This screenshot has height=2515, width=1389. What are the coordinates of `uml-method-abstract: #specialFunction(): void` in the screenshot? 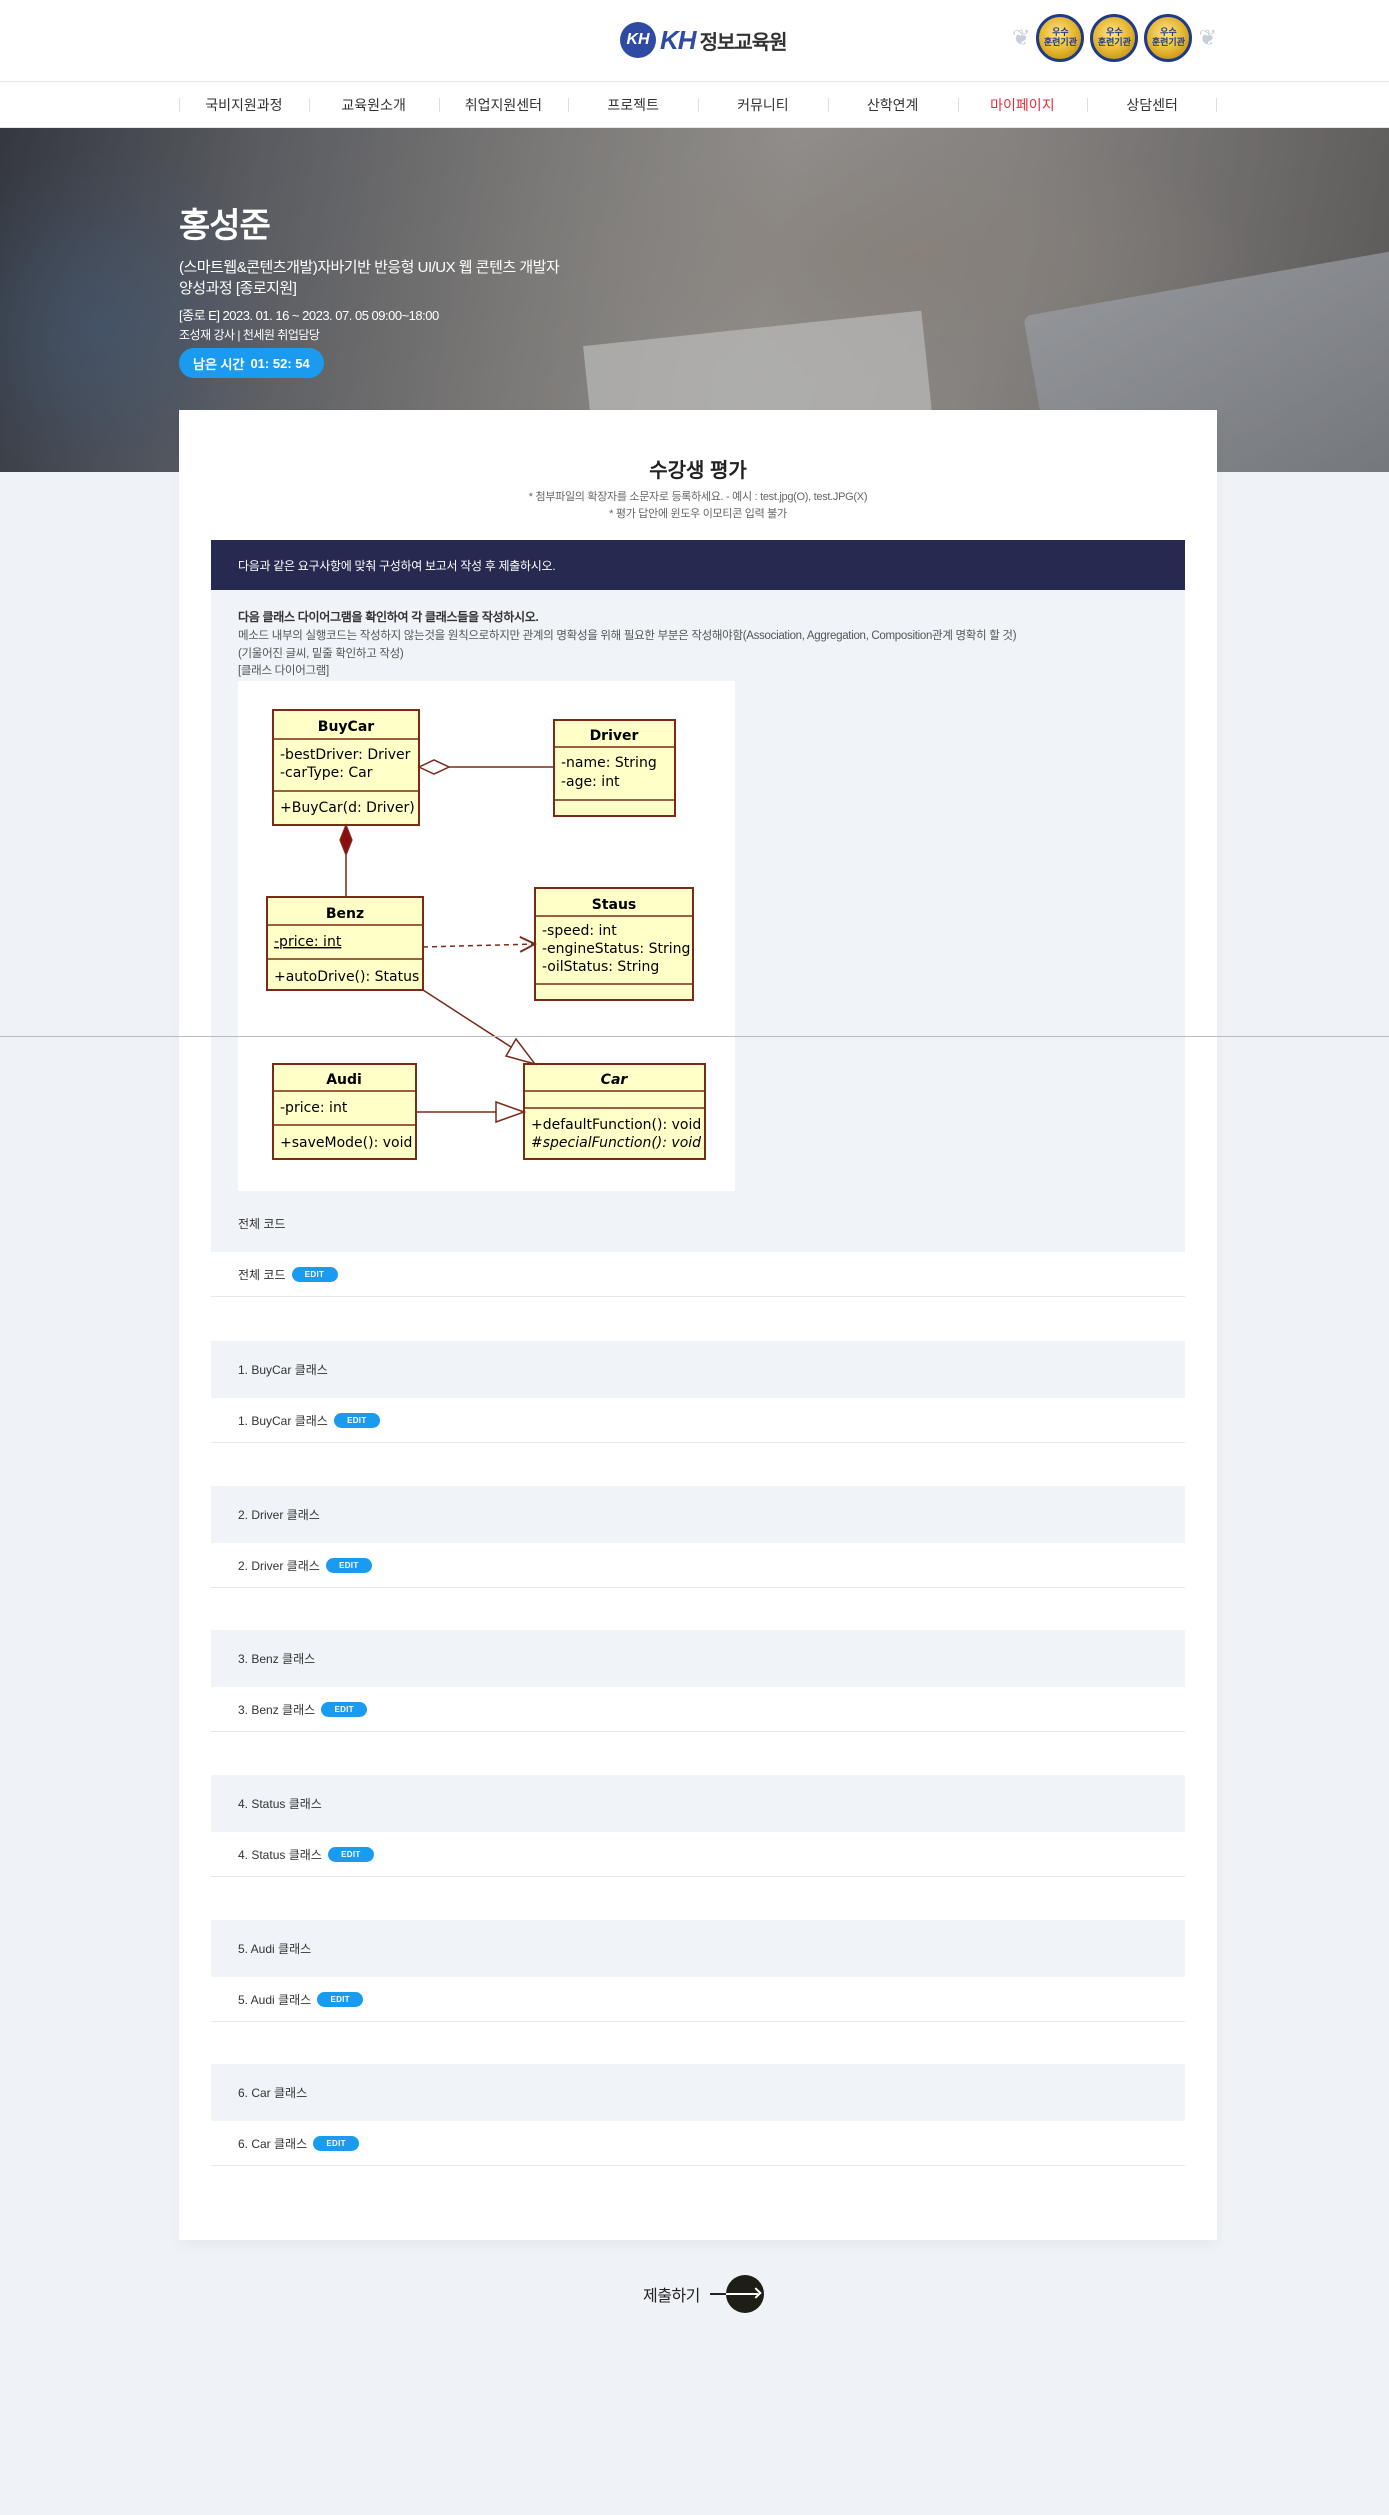 It's located at (616, 1143).